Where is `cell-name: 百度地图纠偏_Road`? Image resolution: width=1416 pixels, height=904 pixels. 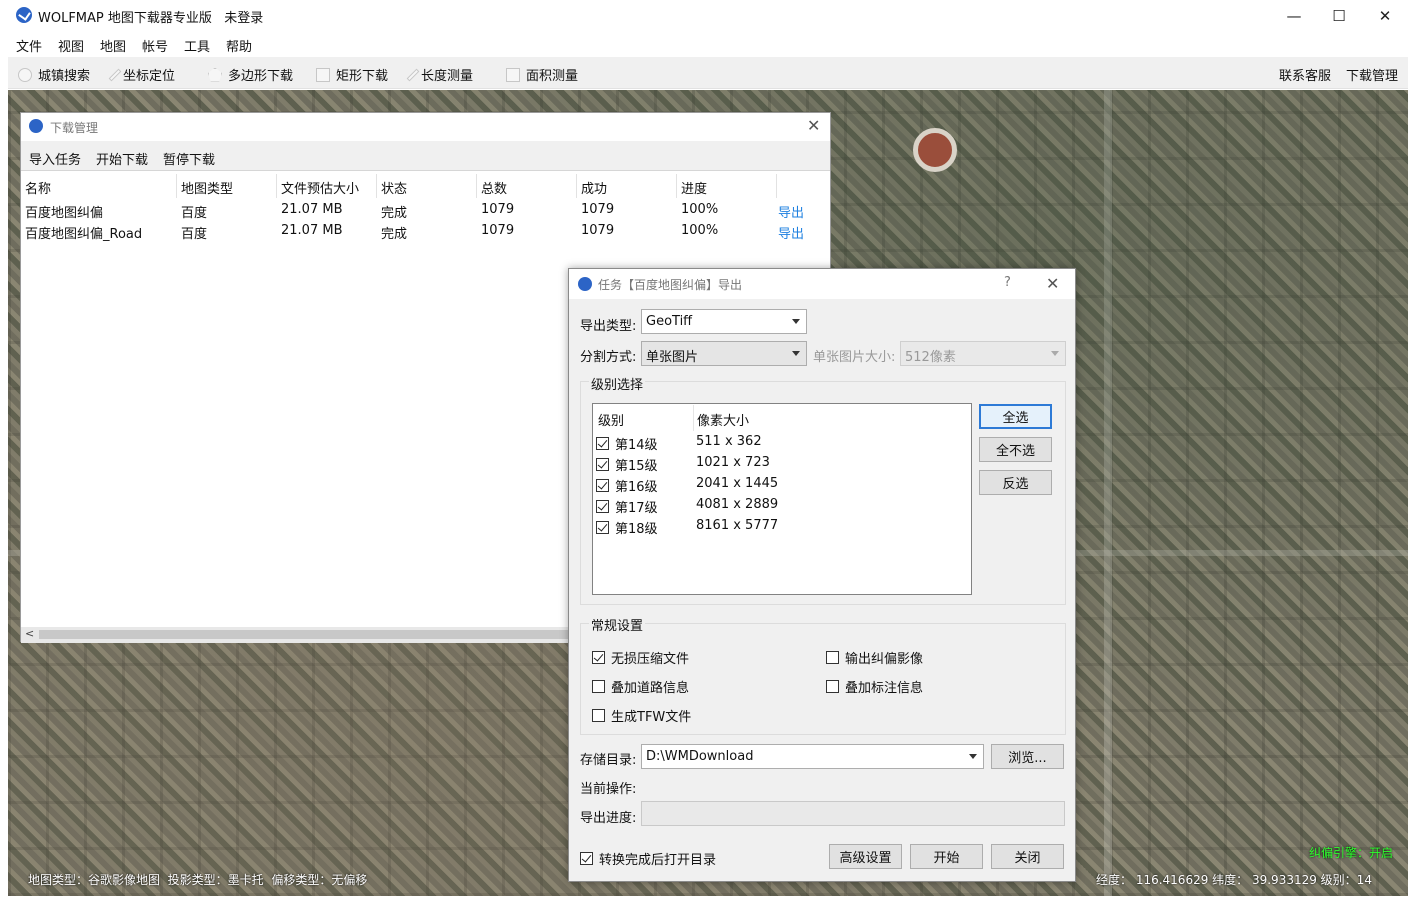 cell-name: 百度地图纠偏_Road is located at coordinates (83, 232).